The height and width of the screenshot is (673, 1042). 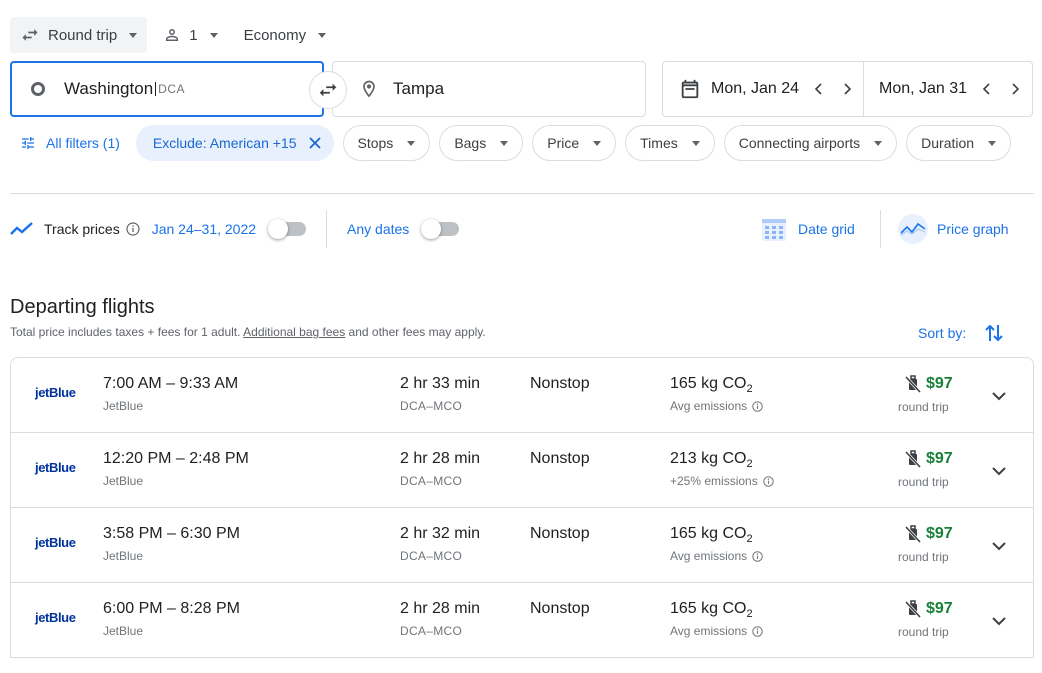 What do you see at coordinates (470, 143) in the screenshot?
I see `chip-label: Bags` at bounding box center [470, 143].